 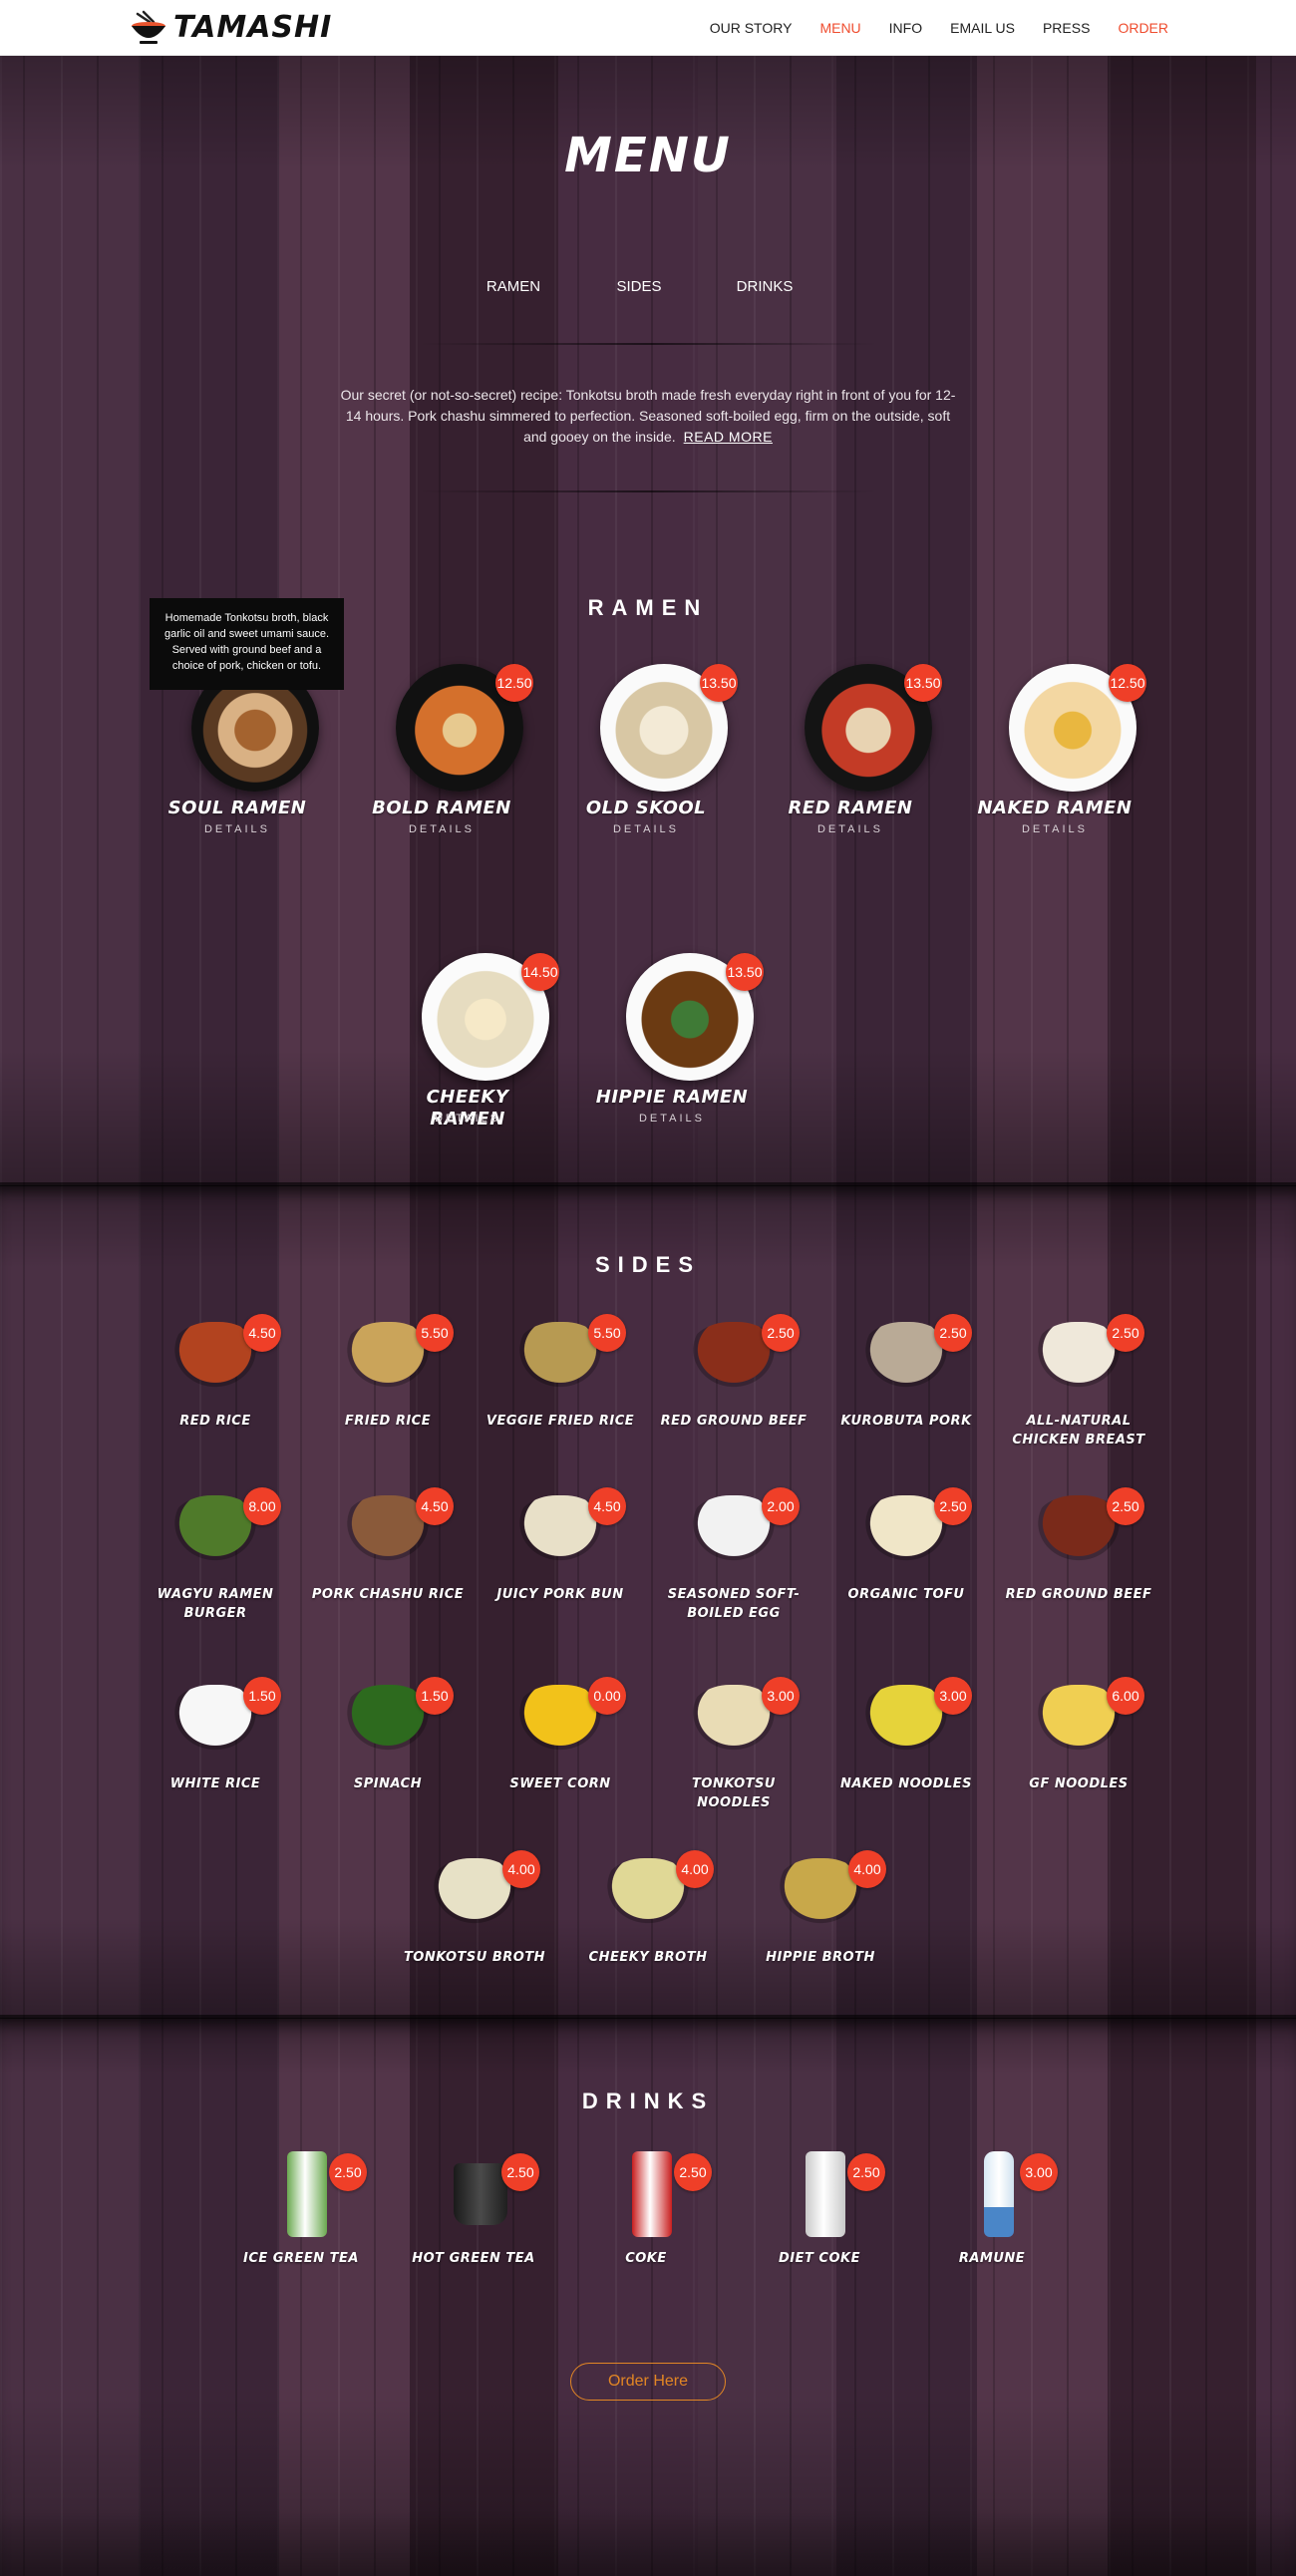 I want to click on tab-ramen: RAMEN, so click(x=513, y=287).